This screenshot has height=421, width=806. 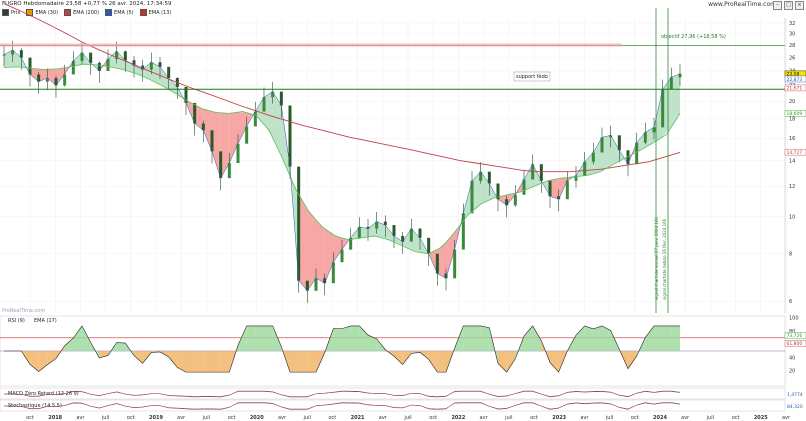 I want to click on stoch-tag: 84,320, so click(x=795, y=407).